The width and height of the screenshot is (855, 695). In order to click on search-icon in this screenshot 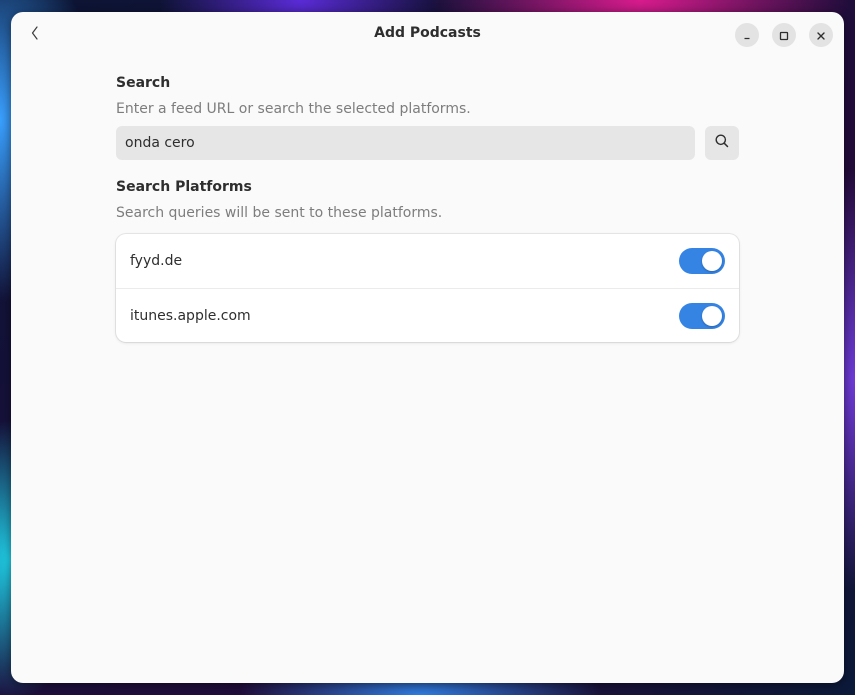, I will do `click(722, 143)`.